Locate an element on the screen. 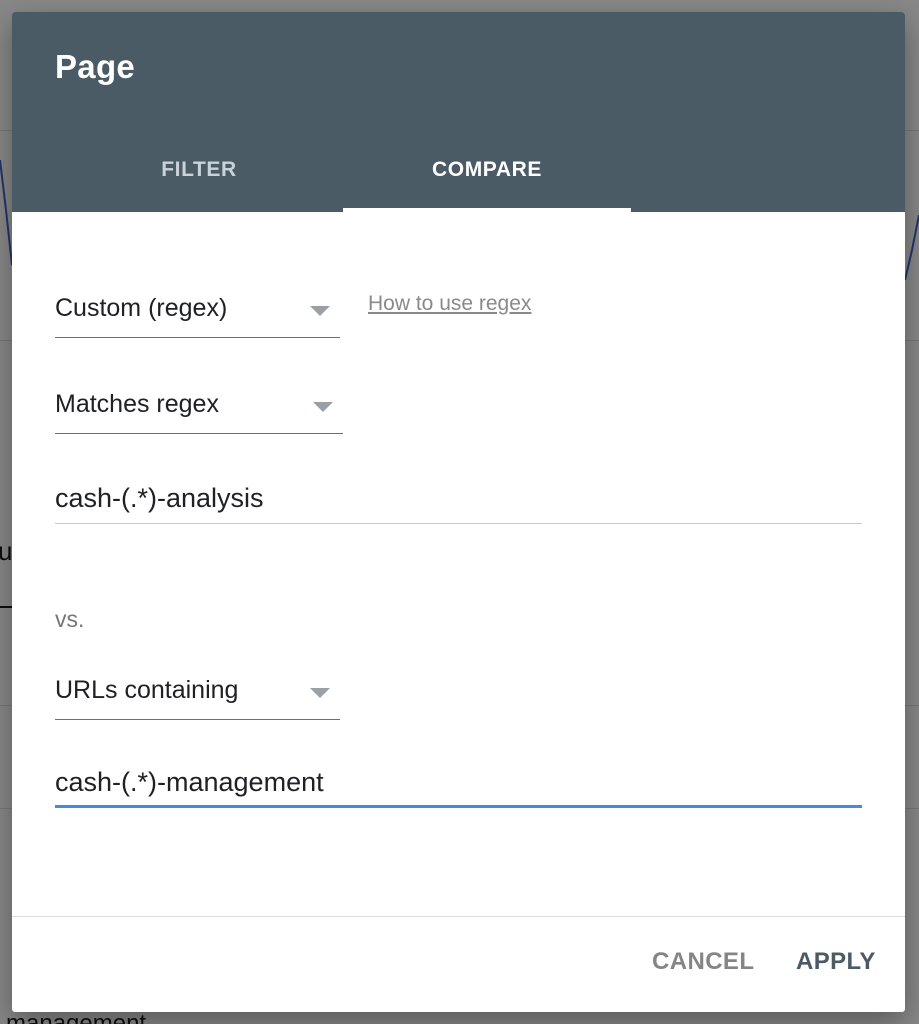 The image size is (919, 1024). footer-divider is located at coordinates (458, 916).